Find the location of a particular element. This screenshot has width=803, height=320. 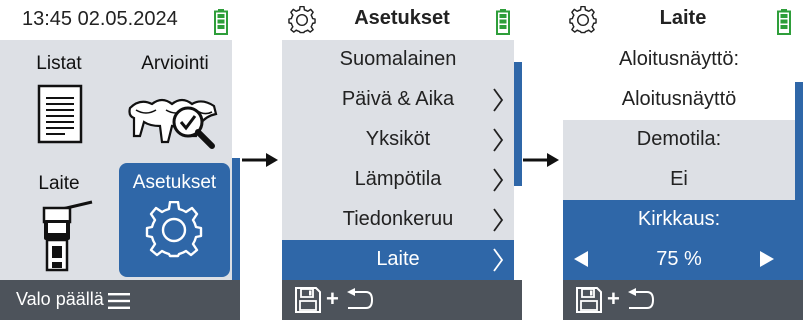

probe-device-icon is located at coordinates (67, 236).